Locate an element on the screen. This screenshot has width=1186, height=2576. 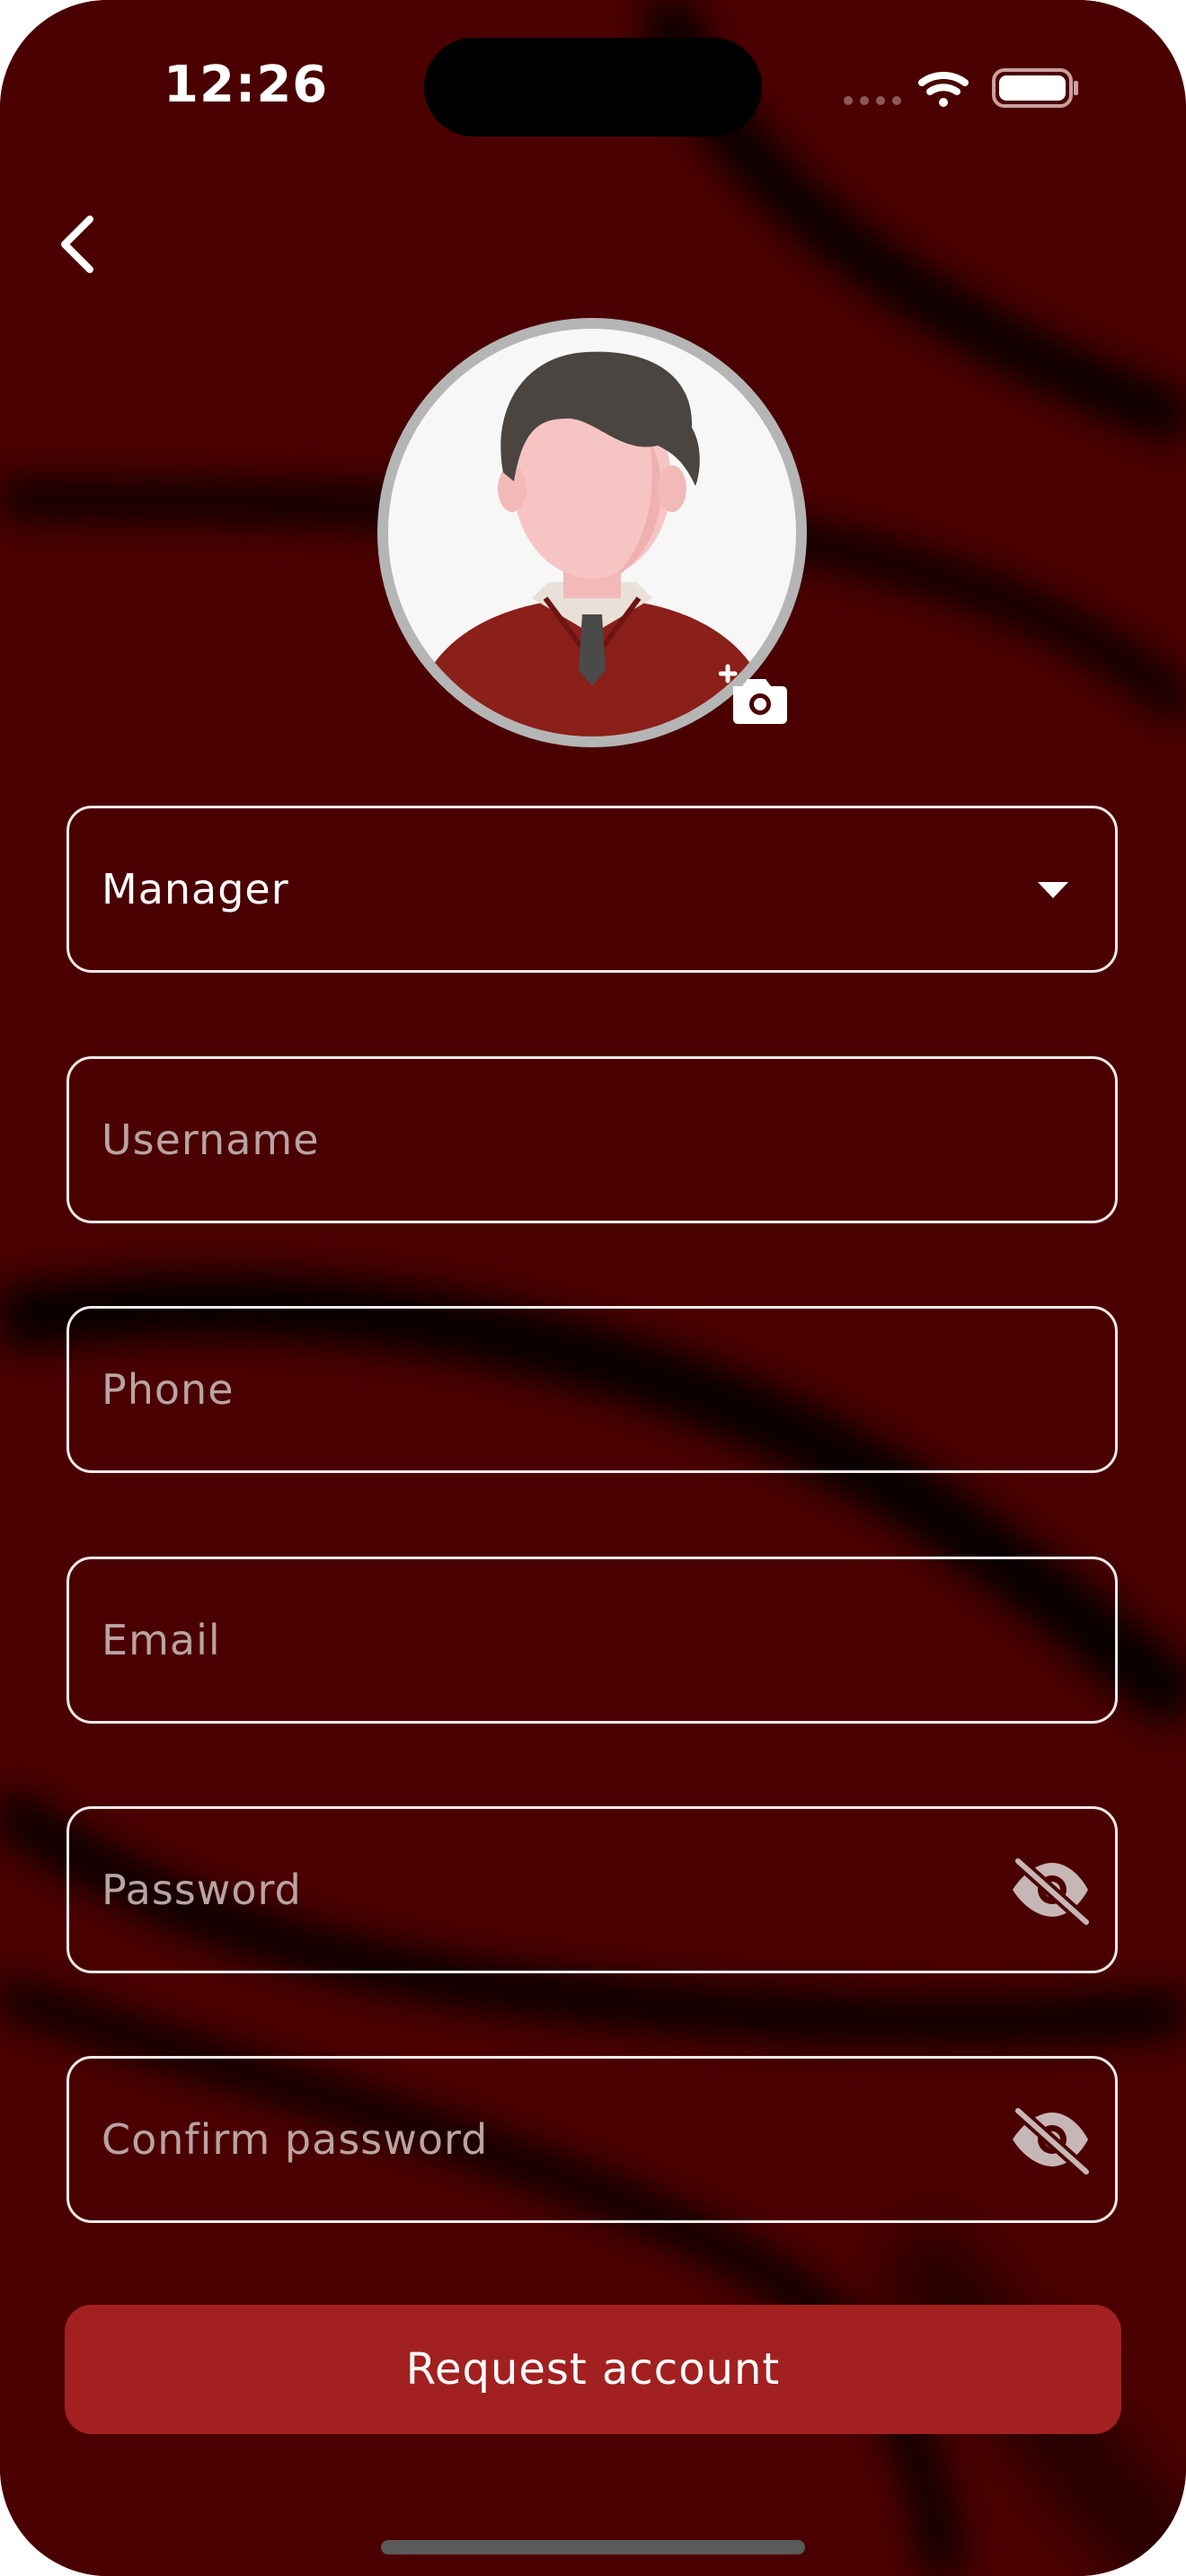
username-field: Username is located at coordinates (592, 1139).